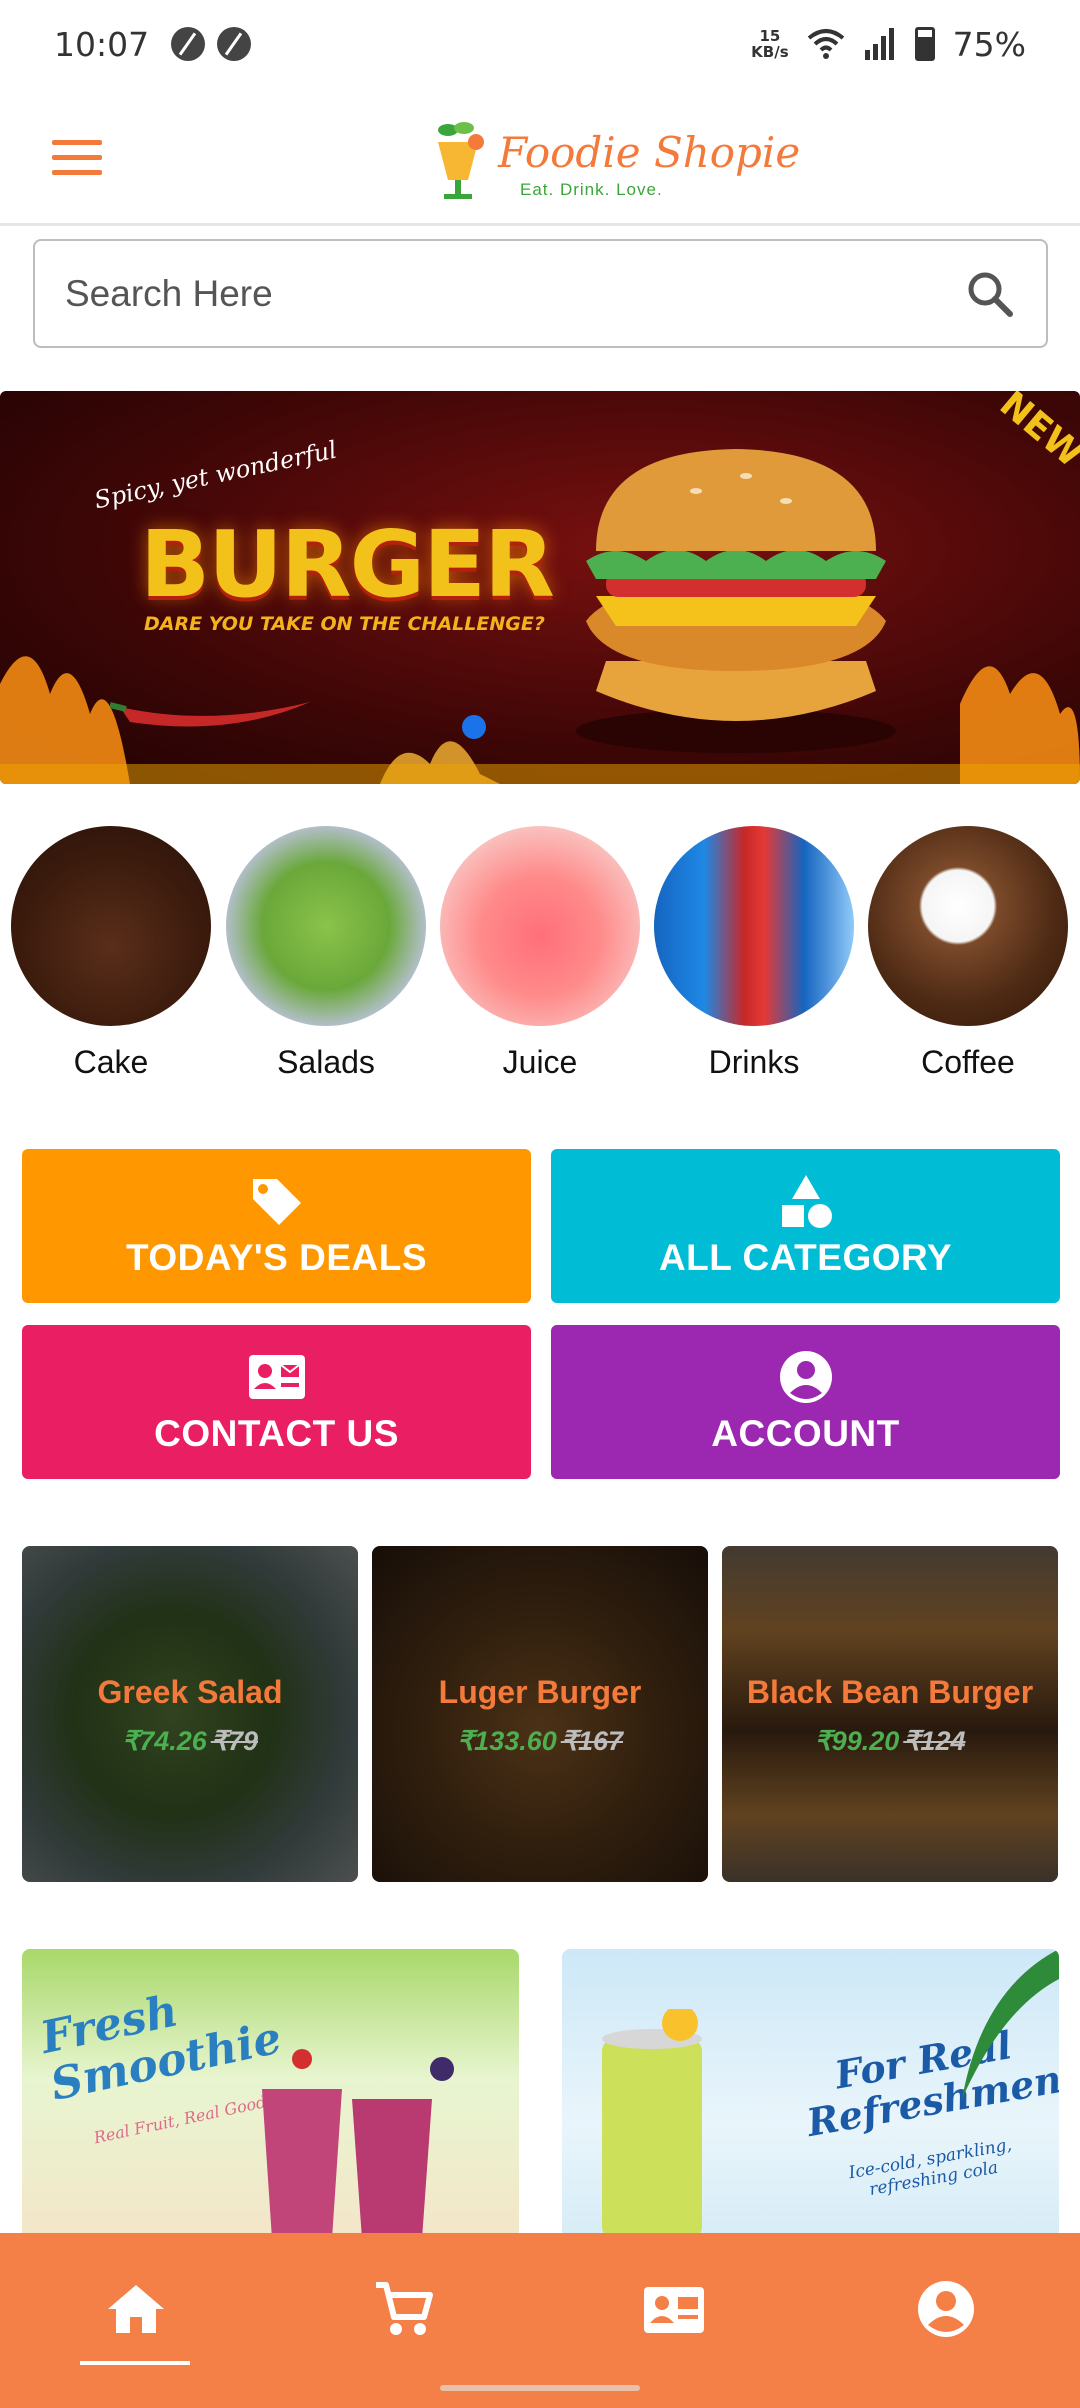  I want to click on tag-icon, so click(276, 1202).